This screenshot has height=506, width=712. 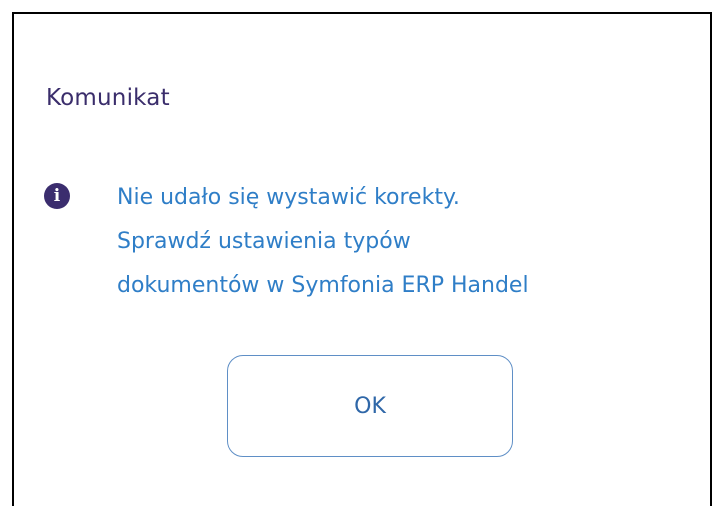 I want to click on ok-button: OK, so click(x=370, y=406).